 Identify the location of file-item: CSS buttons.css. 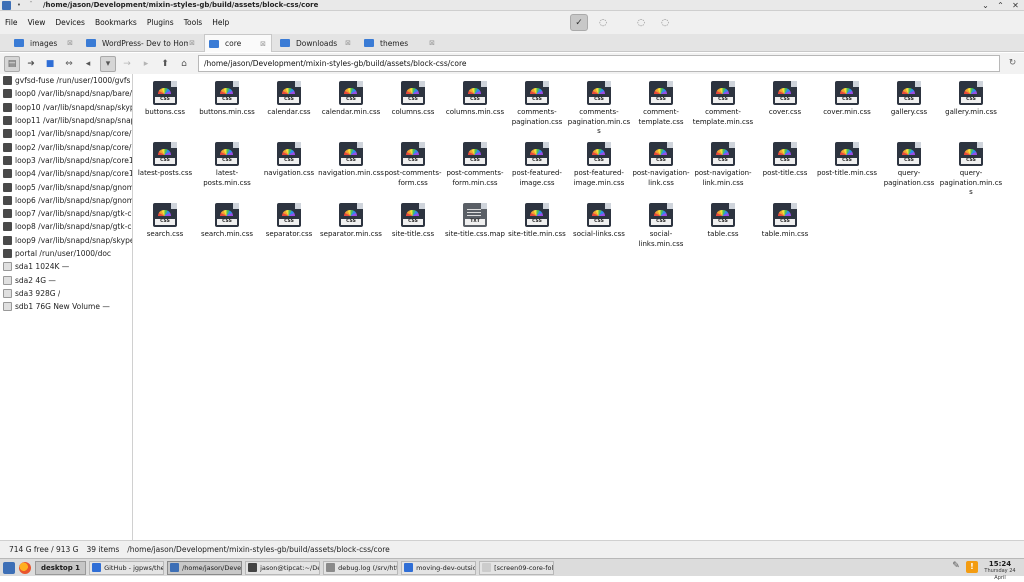
(165, 97).